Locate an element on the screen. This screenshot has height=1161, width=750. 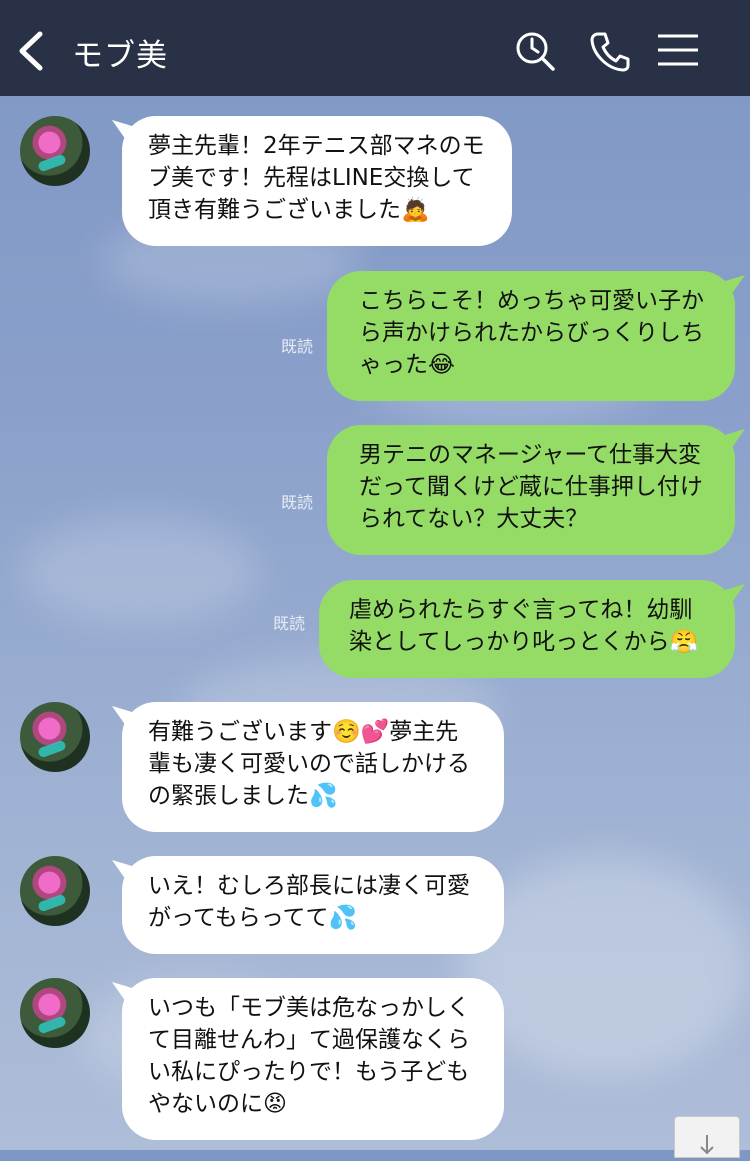
chat-header: モブ美 is located at coordinates (375, 48).